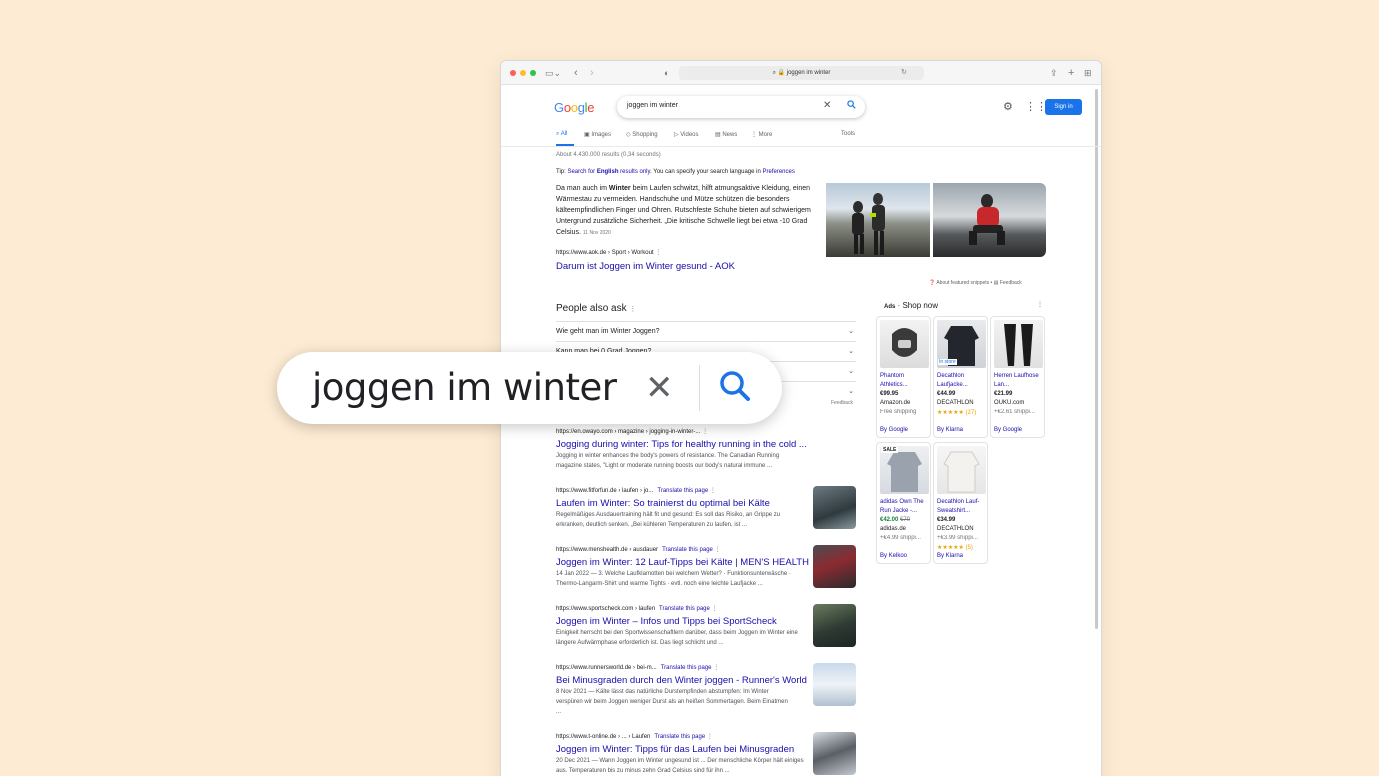  Describe the element at coordinates (574, 107) in the screenshot. I see `google-logo: Google` at that location.